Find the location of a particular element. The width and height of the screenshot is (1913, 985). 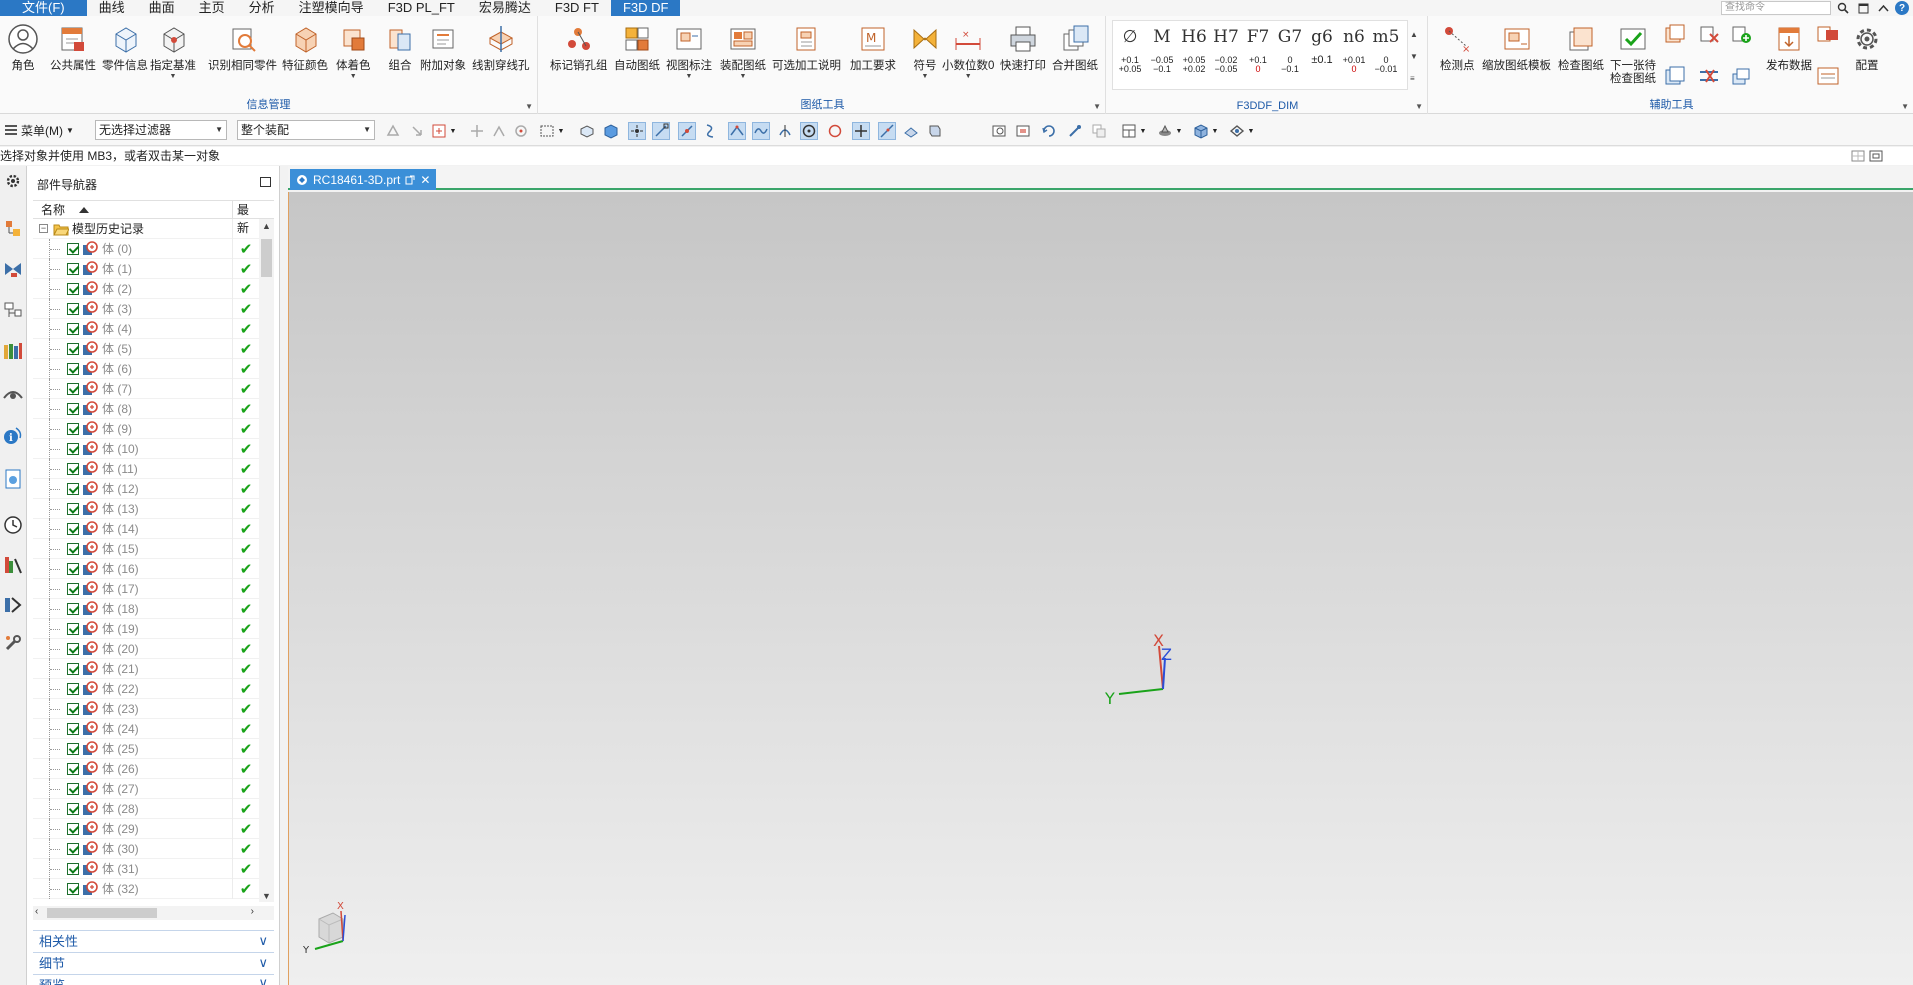

tree-horizontal-scrollbar: ‹ › is located at coordinates (153, 913).